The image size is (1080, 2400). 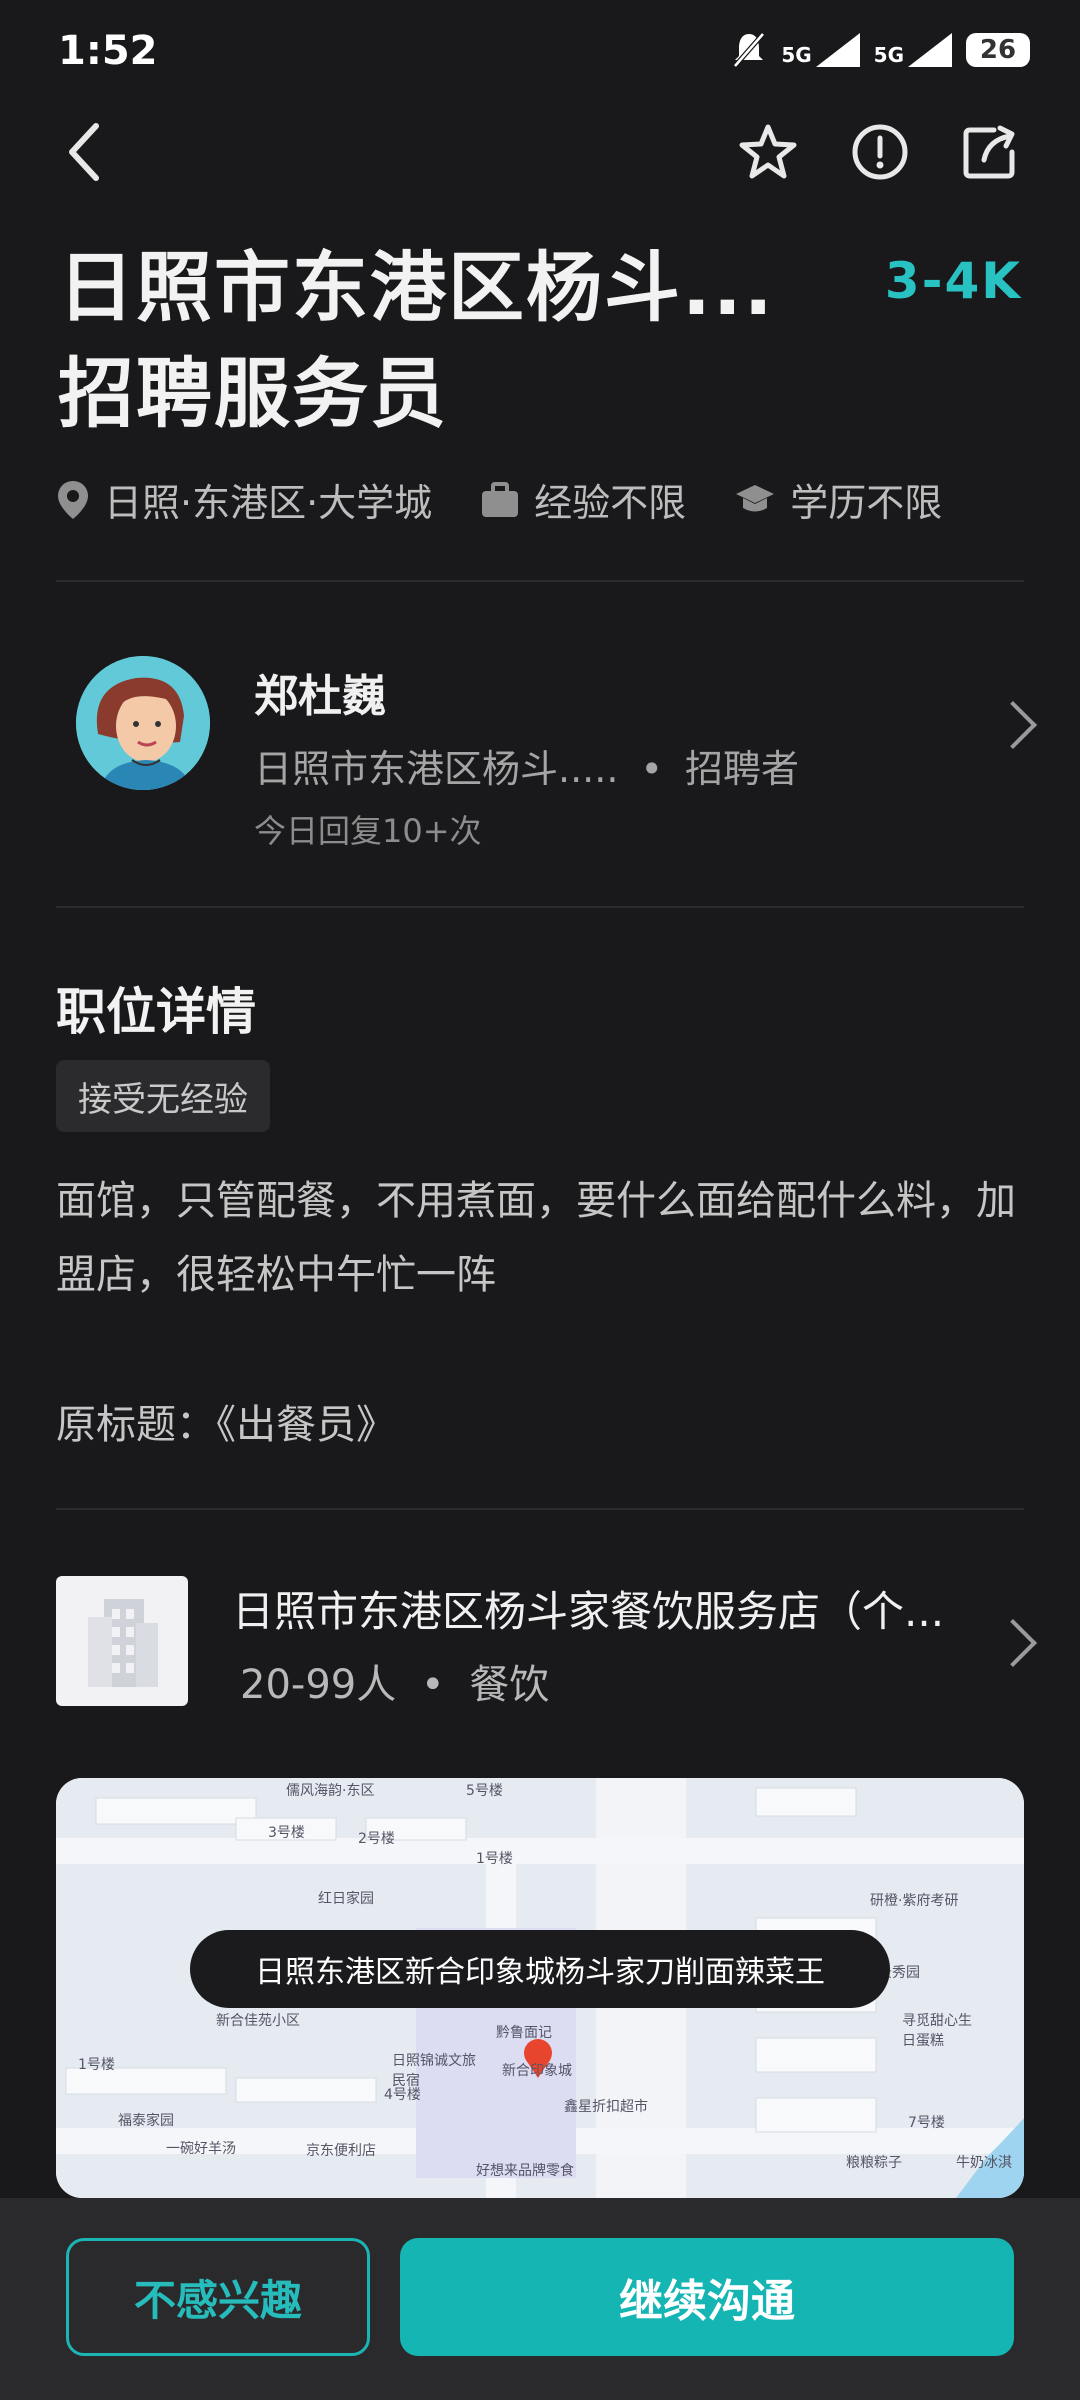 I want to click on company-logo, so click(x=122, y=1641).